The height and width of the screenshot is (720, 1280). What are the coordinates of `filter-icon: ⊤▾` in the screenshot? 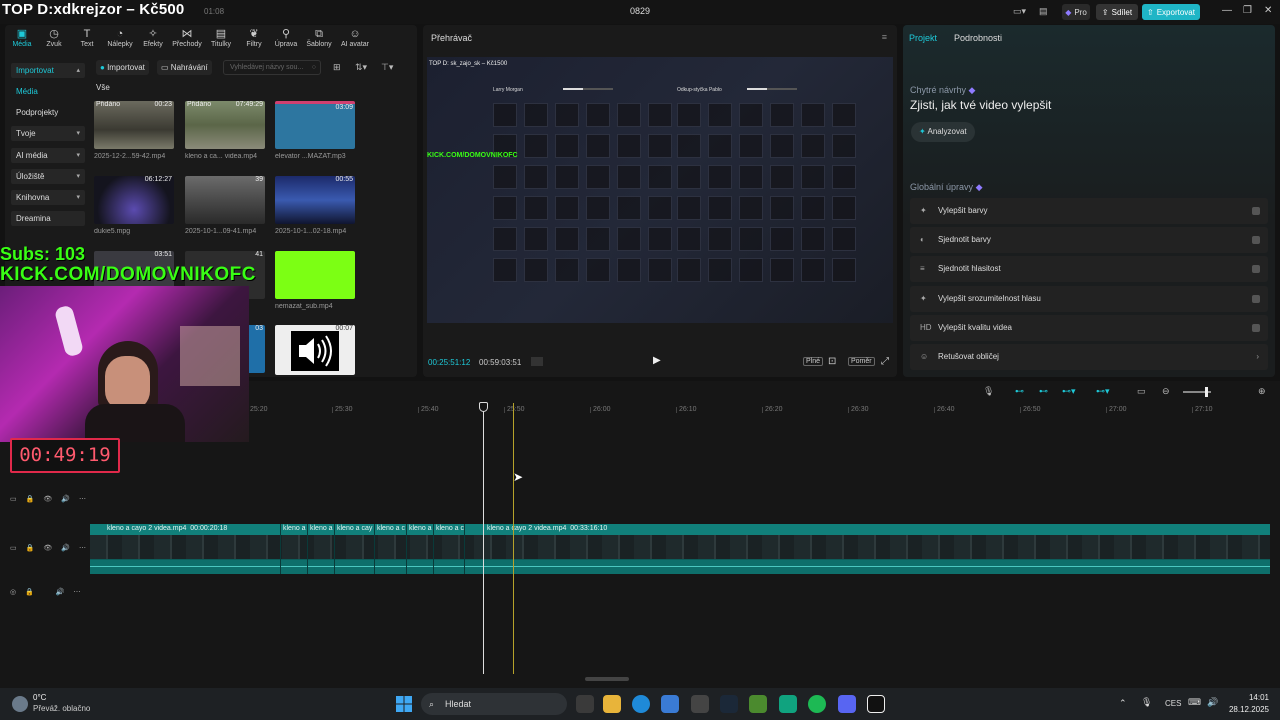 It's located at (387, 67).